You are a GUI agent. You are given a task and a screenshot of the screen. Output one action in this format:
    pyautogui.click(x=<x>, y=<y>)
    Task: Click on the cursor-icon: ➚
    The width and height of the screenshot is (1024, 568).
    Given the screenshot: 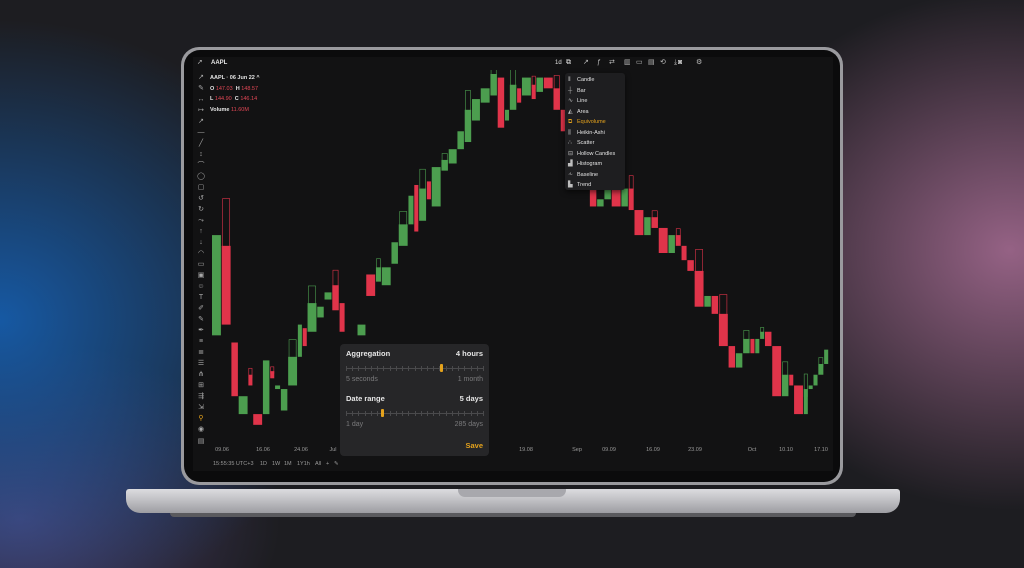 What is the action you would take?
    pyautogui.click(x=200, y=63)
    